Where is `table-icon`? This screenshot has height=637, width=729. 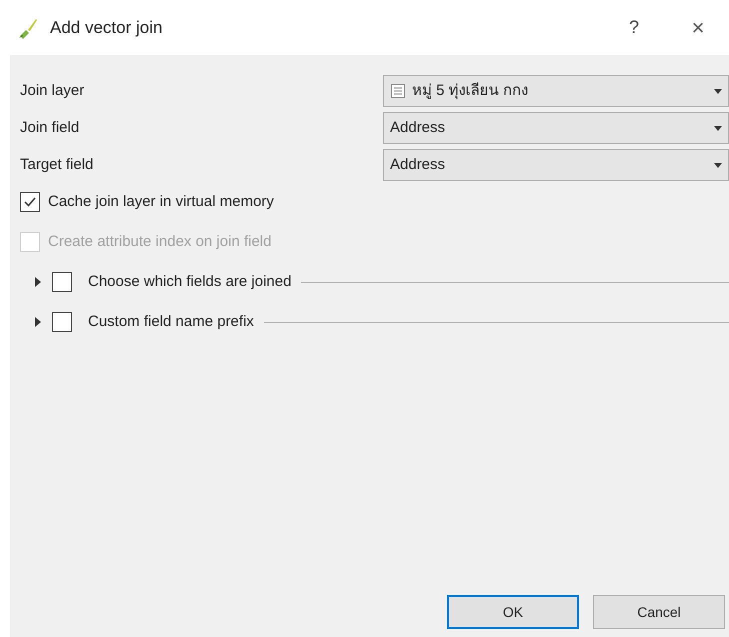 table-icon is located at coordinates (398, 91).